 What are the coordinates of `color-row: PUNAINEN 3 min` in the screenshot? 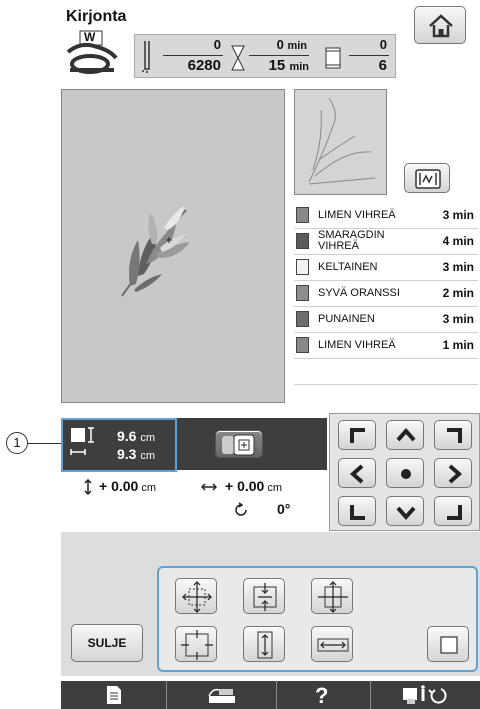 It's located at (386, 319).